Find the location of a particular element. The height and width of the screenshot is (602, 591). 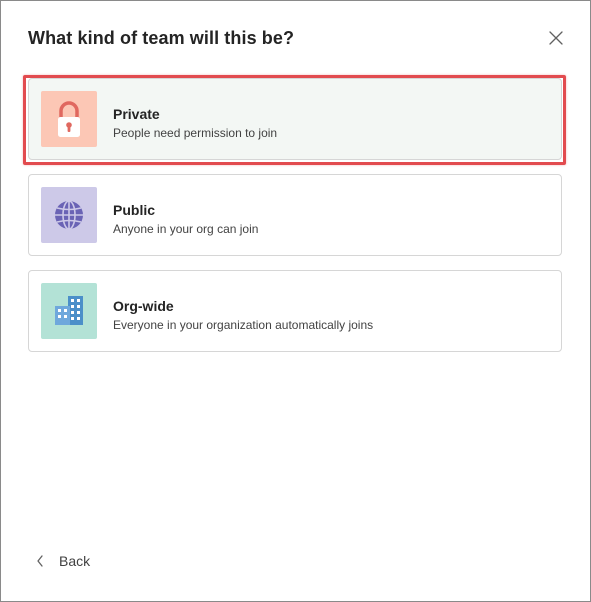

close-button is located at coordinates (556, 38).